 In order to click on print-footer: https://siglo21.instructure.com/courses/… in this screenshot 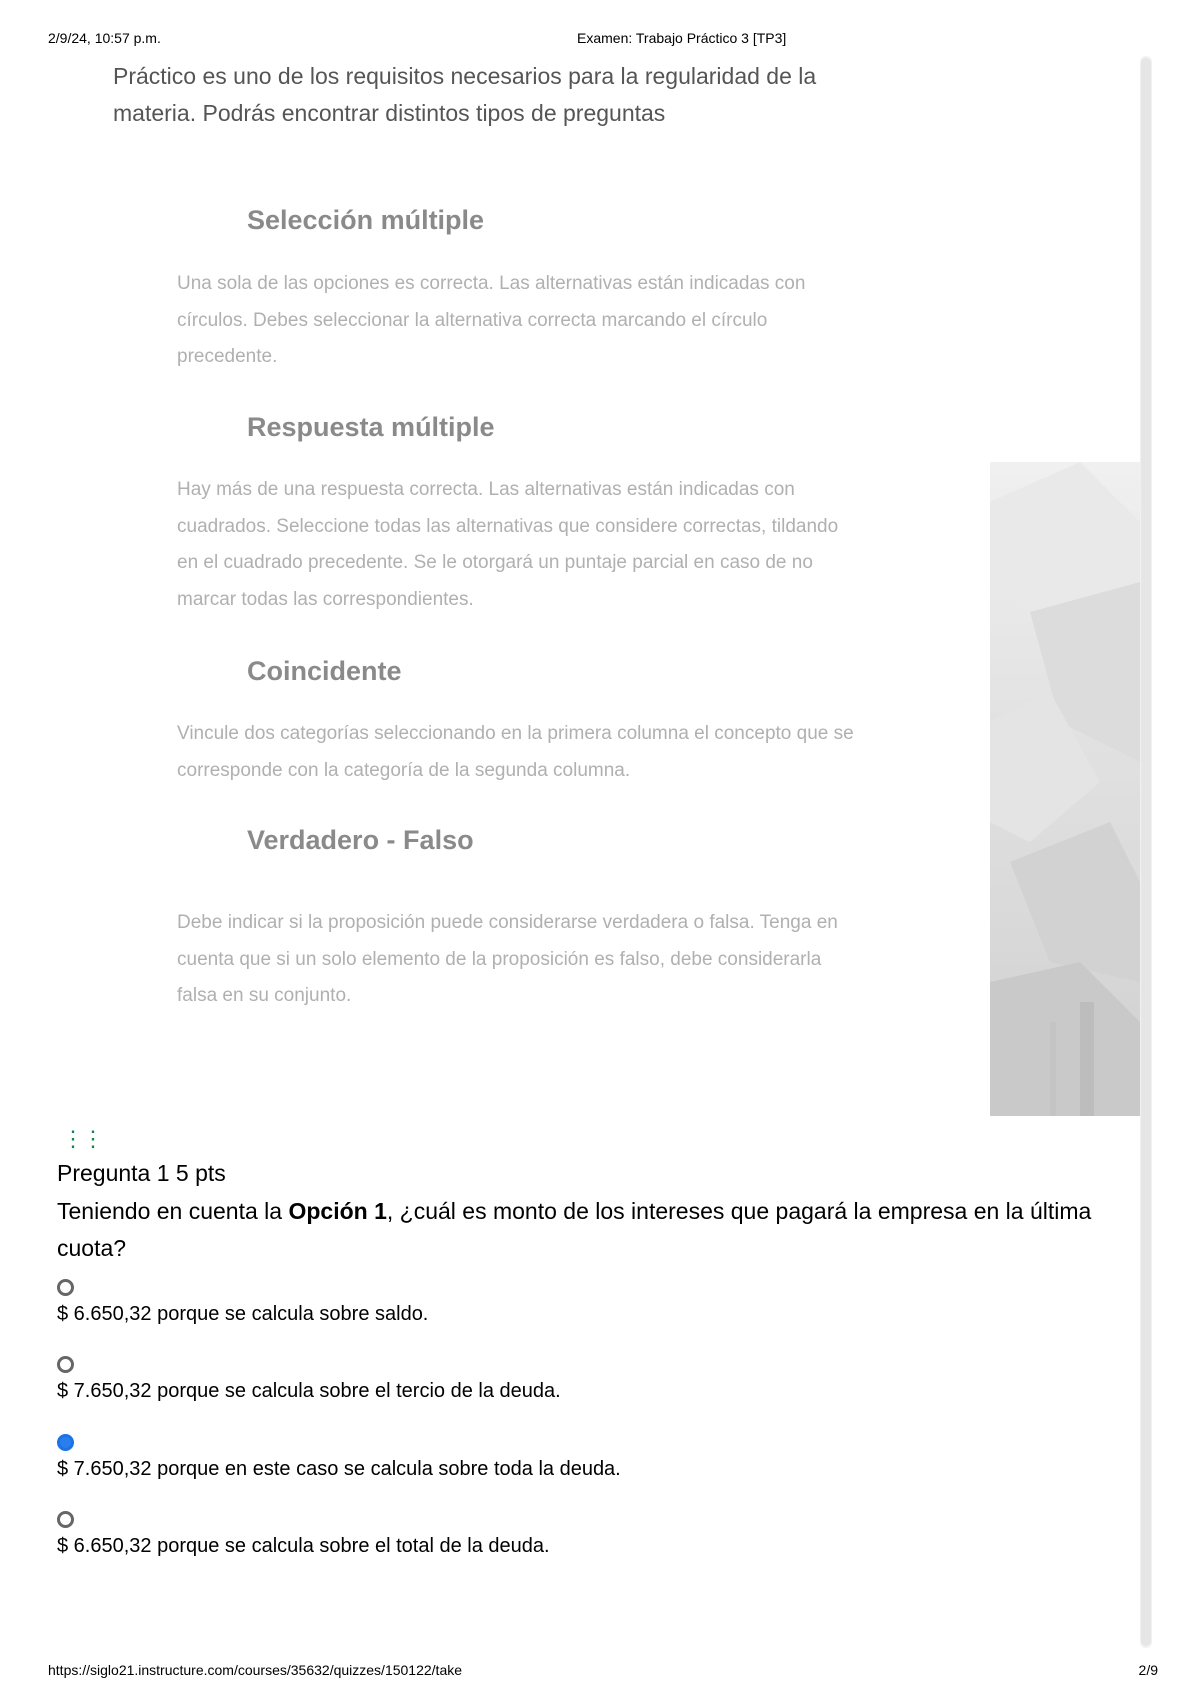, I will do `click(600, 1672)`.